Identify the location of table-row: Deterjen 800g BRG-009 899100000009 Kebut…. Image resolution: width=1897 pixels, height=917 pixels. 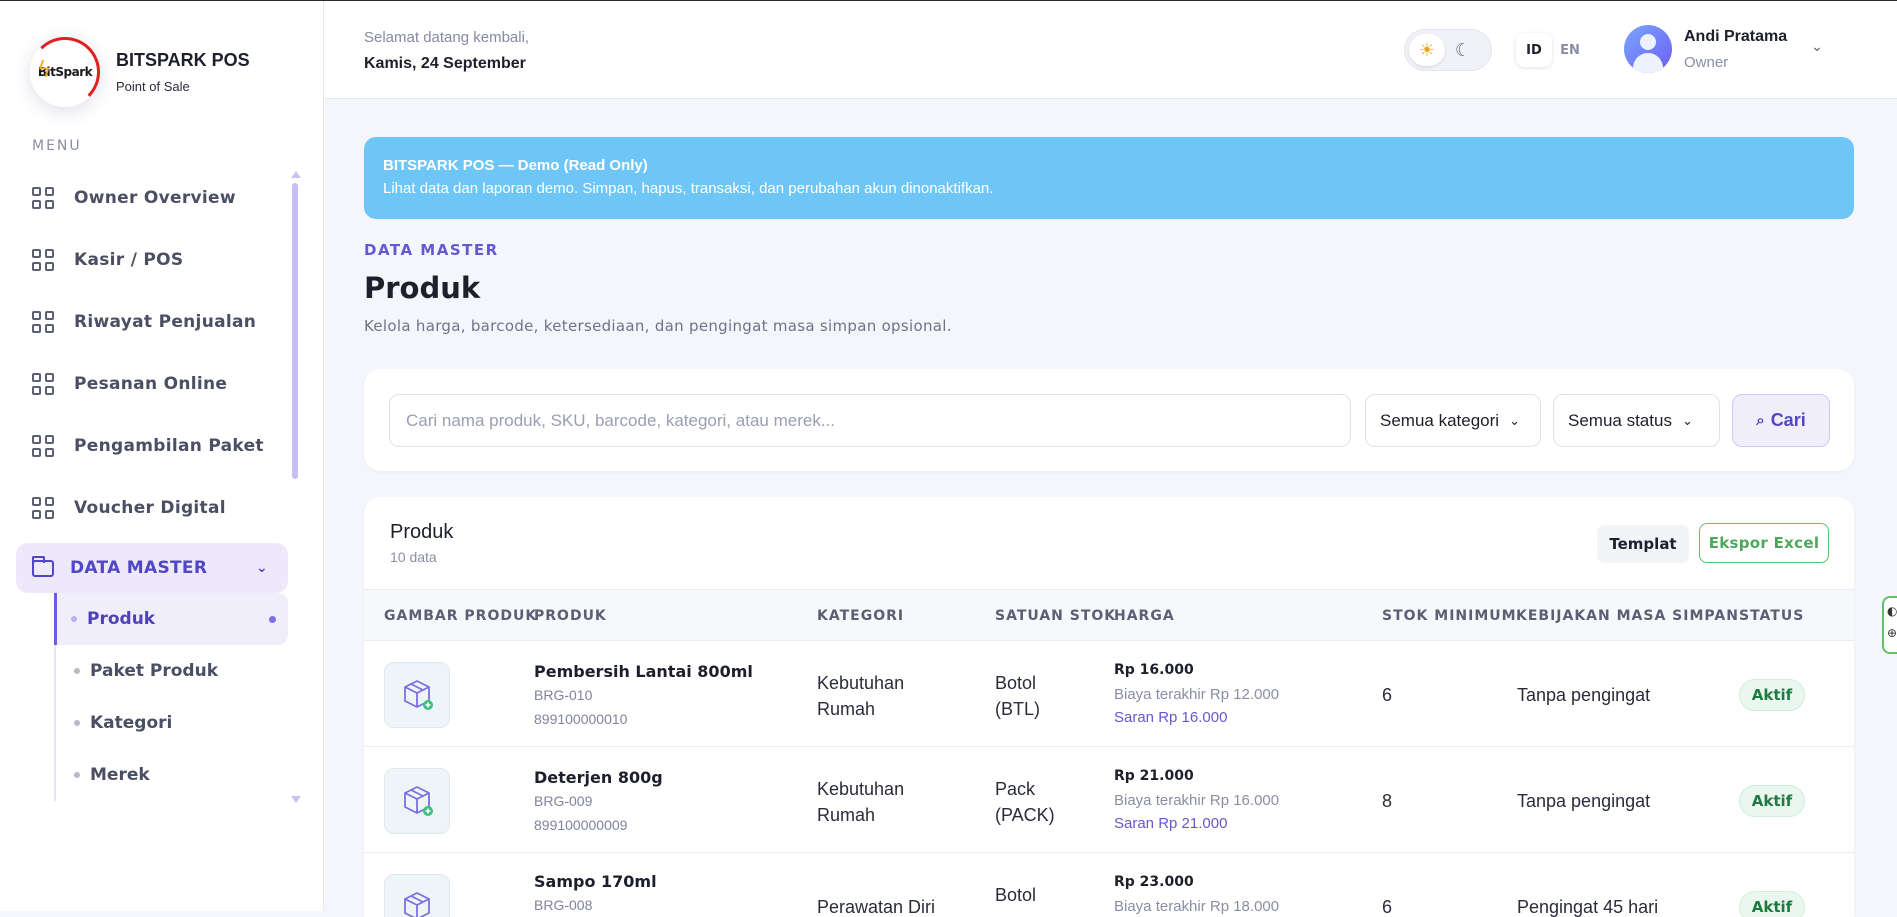
(1109, 800).